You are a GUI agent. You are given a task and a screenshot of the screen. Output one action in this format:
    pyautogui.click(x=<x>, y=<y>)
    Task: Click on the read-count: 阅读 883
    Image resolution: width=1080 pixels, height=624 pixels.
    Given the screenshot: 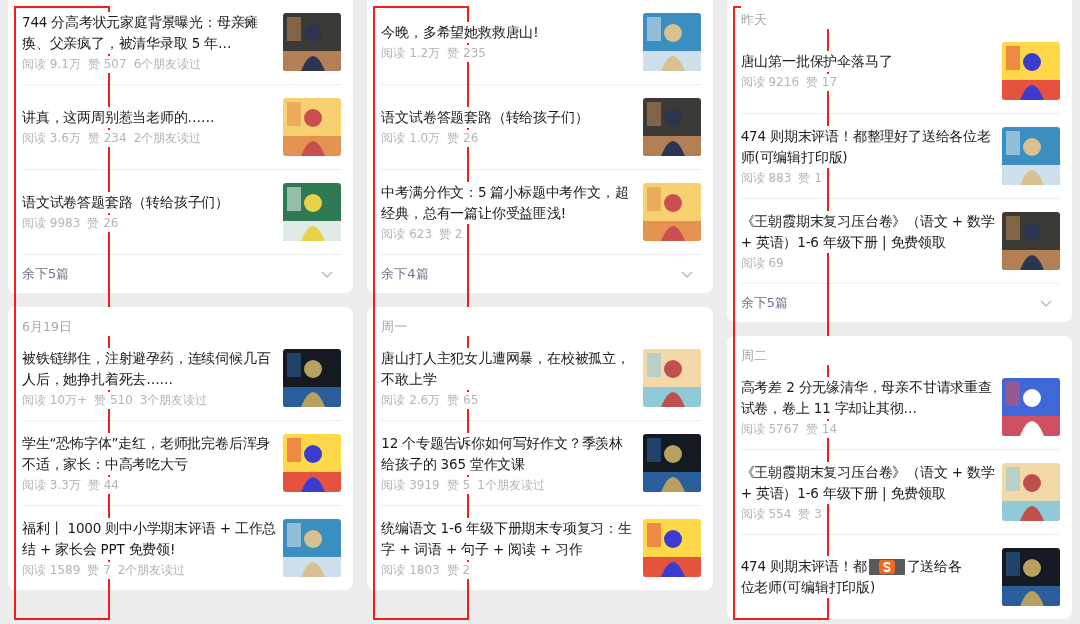 What is the action you would take?
    pyautogui.click(x=766, y=178)
    